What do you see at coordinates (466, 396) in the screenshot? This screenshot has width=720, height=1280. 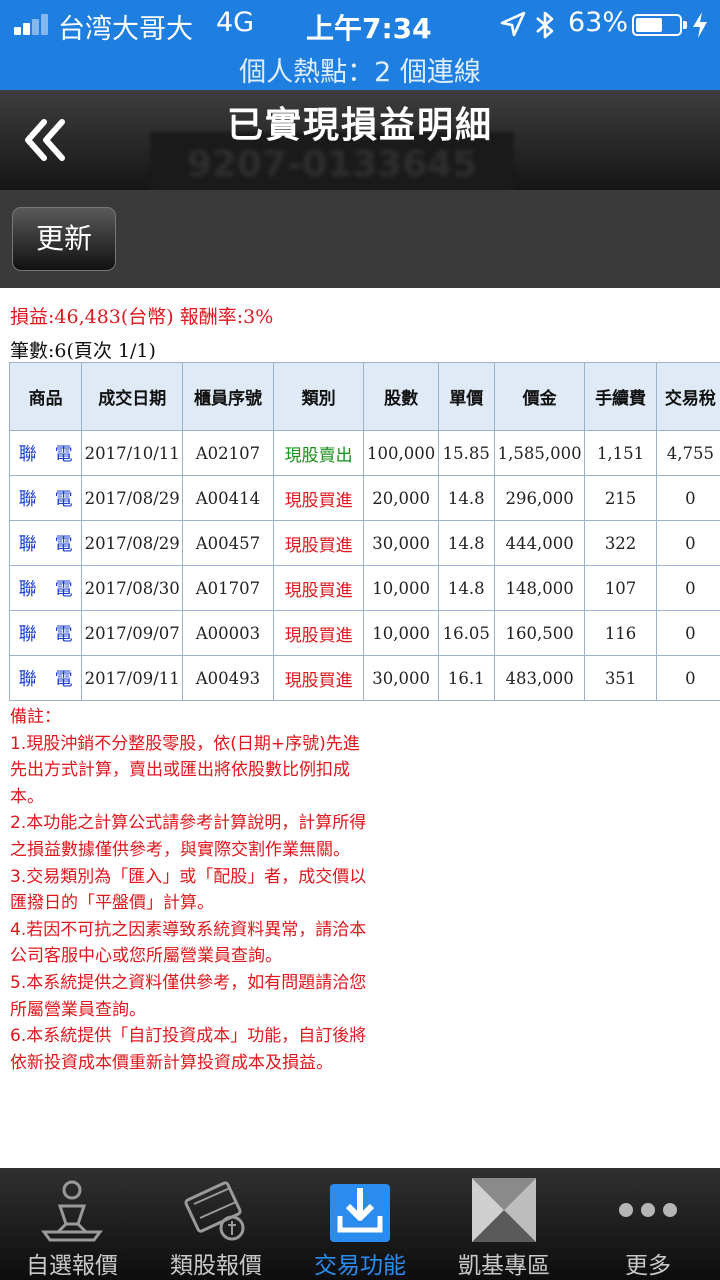 I see `column-header: 單價` at bounding box center [466, 396].